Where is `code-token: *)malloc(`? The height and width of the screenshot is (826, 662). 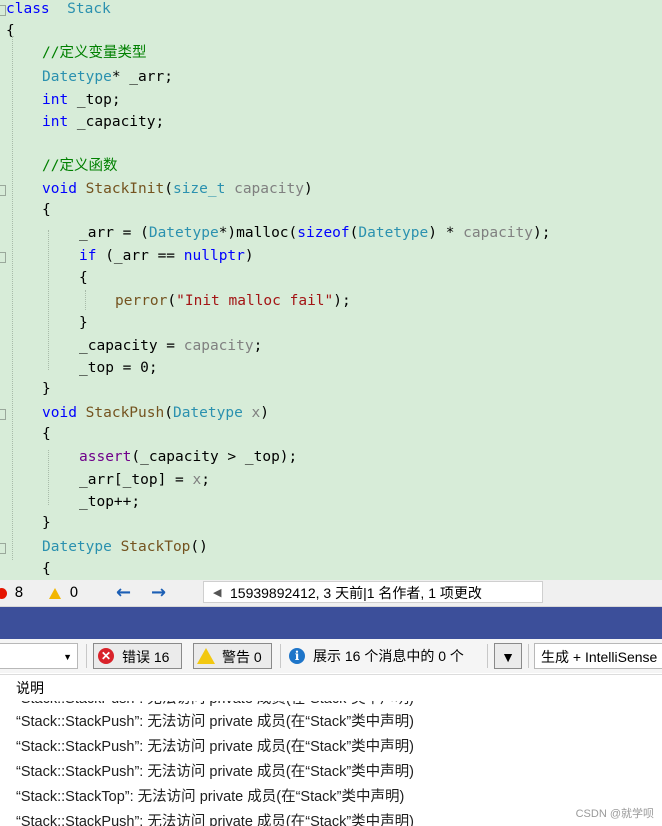
code-token: *)malloc( is located at coordinates (258, 233).